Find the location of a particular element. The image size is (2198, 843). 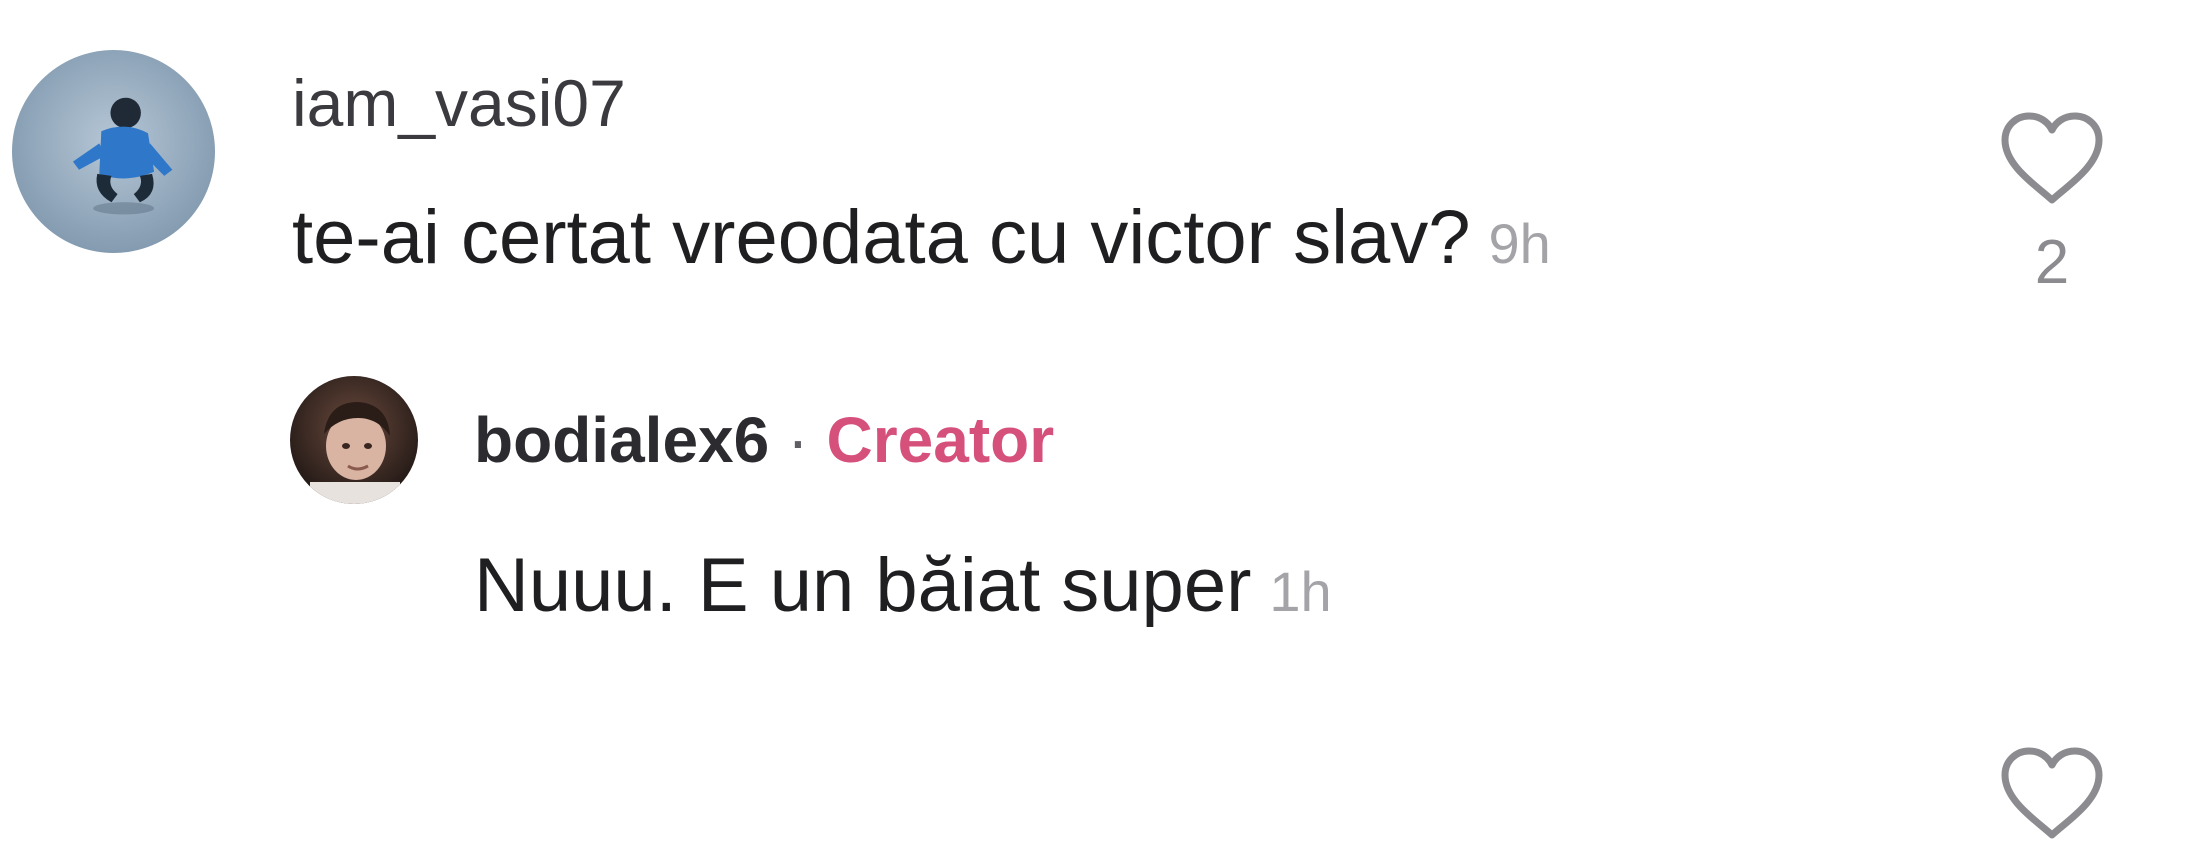

reply-username: bodialex6 is located at coordinates (621, 440).